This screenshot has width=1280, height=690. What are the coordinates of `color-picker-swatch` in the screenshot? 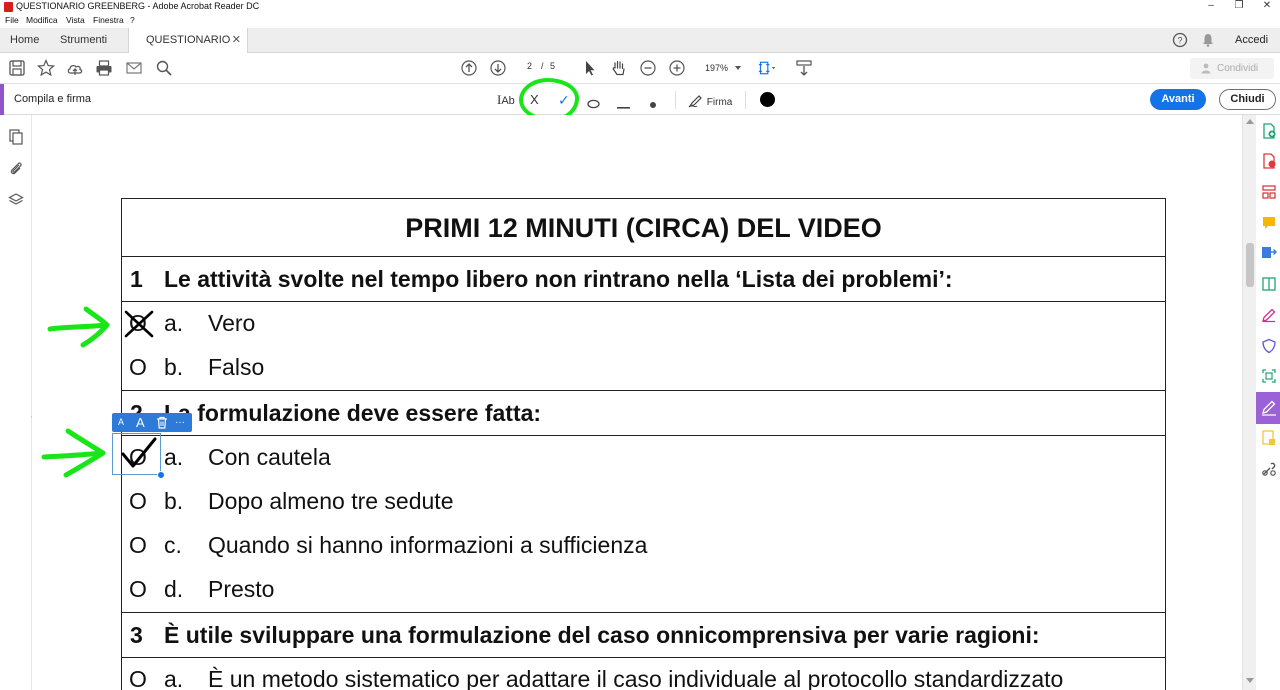 It's located at (767, 99).